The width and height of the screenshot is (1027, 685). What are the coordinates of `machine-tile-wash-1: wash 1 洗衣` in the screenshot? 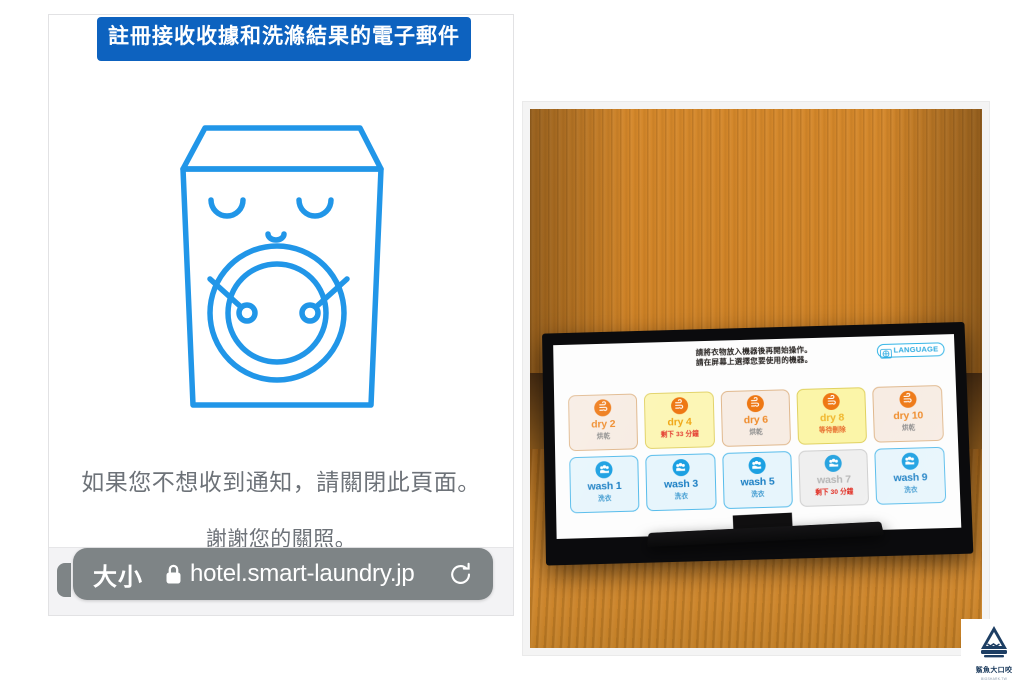 It's located at (604, 484).